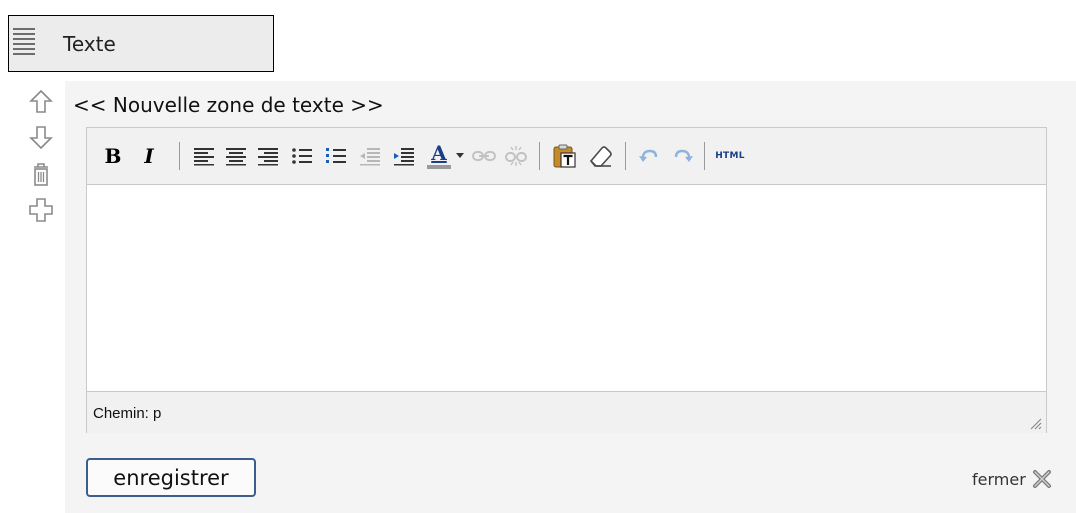 The width and height of the screenshot is (1076, 513). I want to click on editor-status-bar: Chemin: p, so click(566, 412).